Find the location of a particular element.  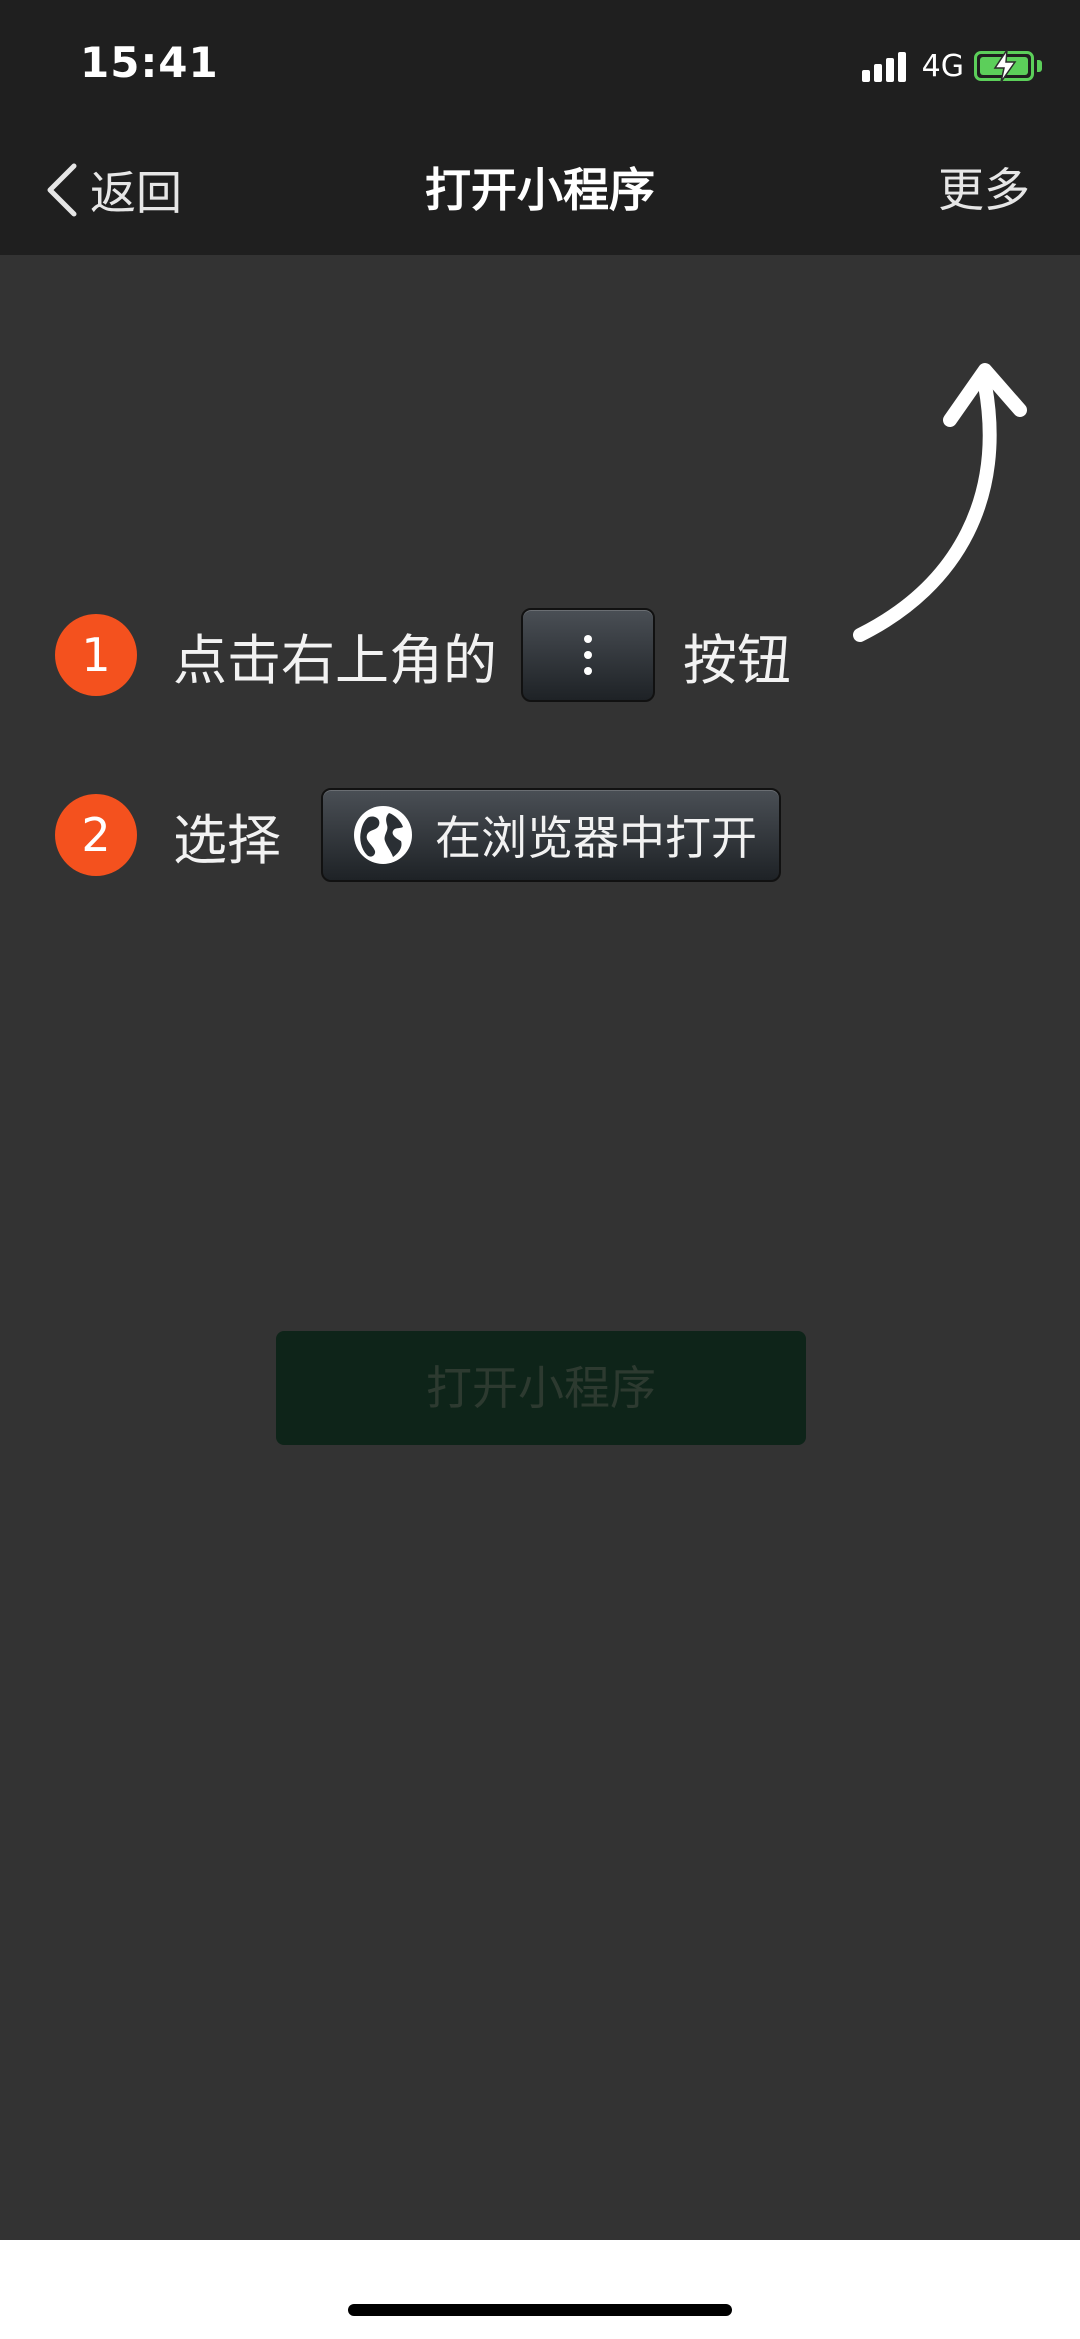

step-after-text: 按钮 is located at coordinates (737, 660).